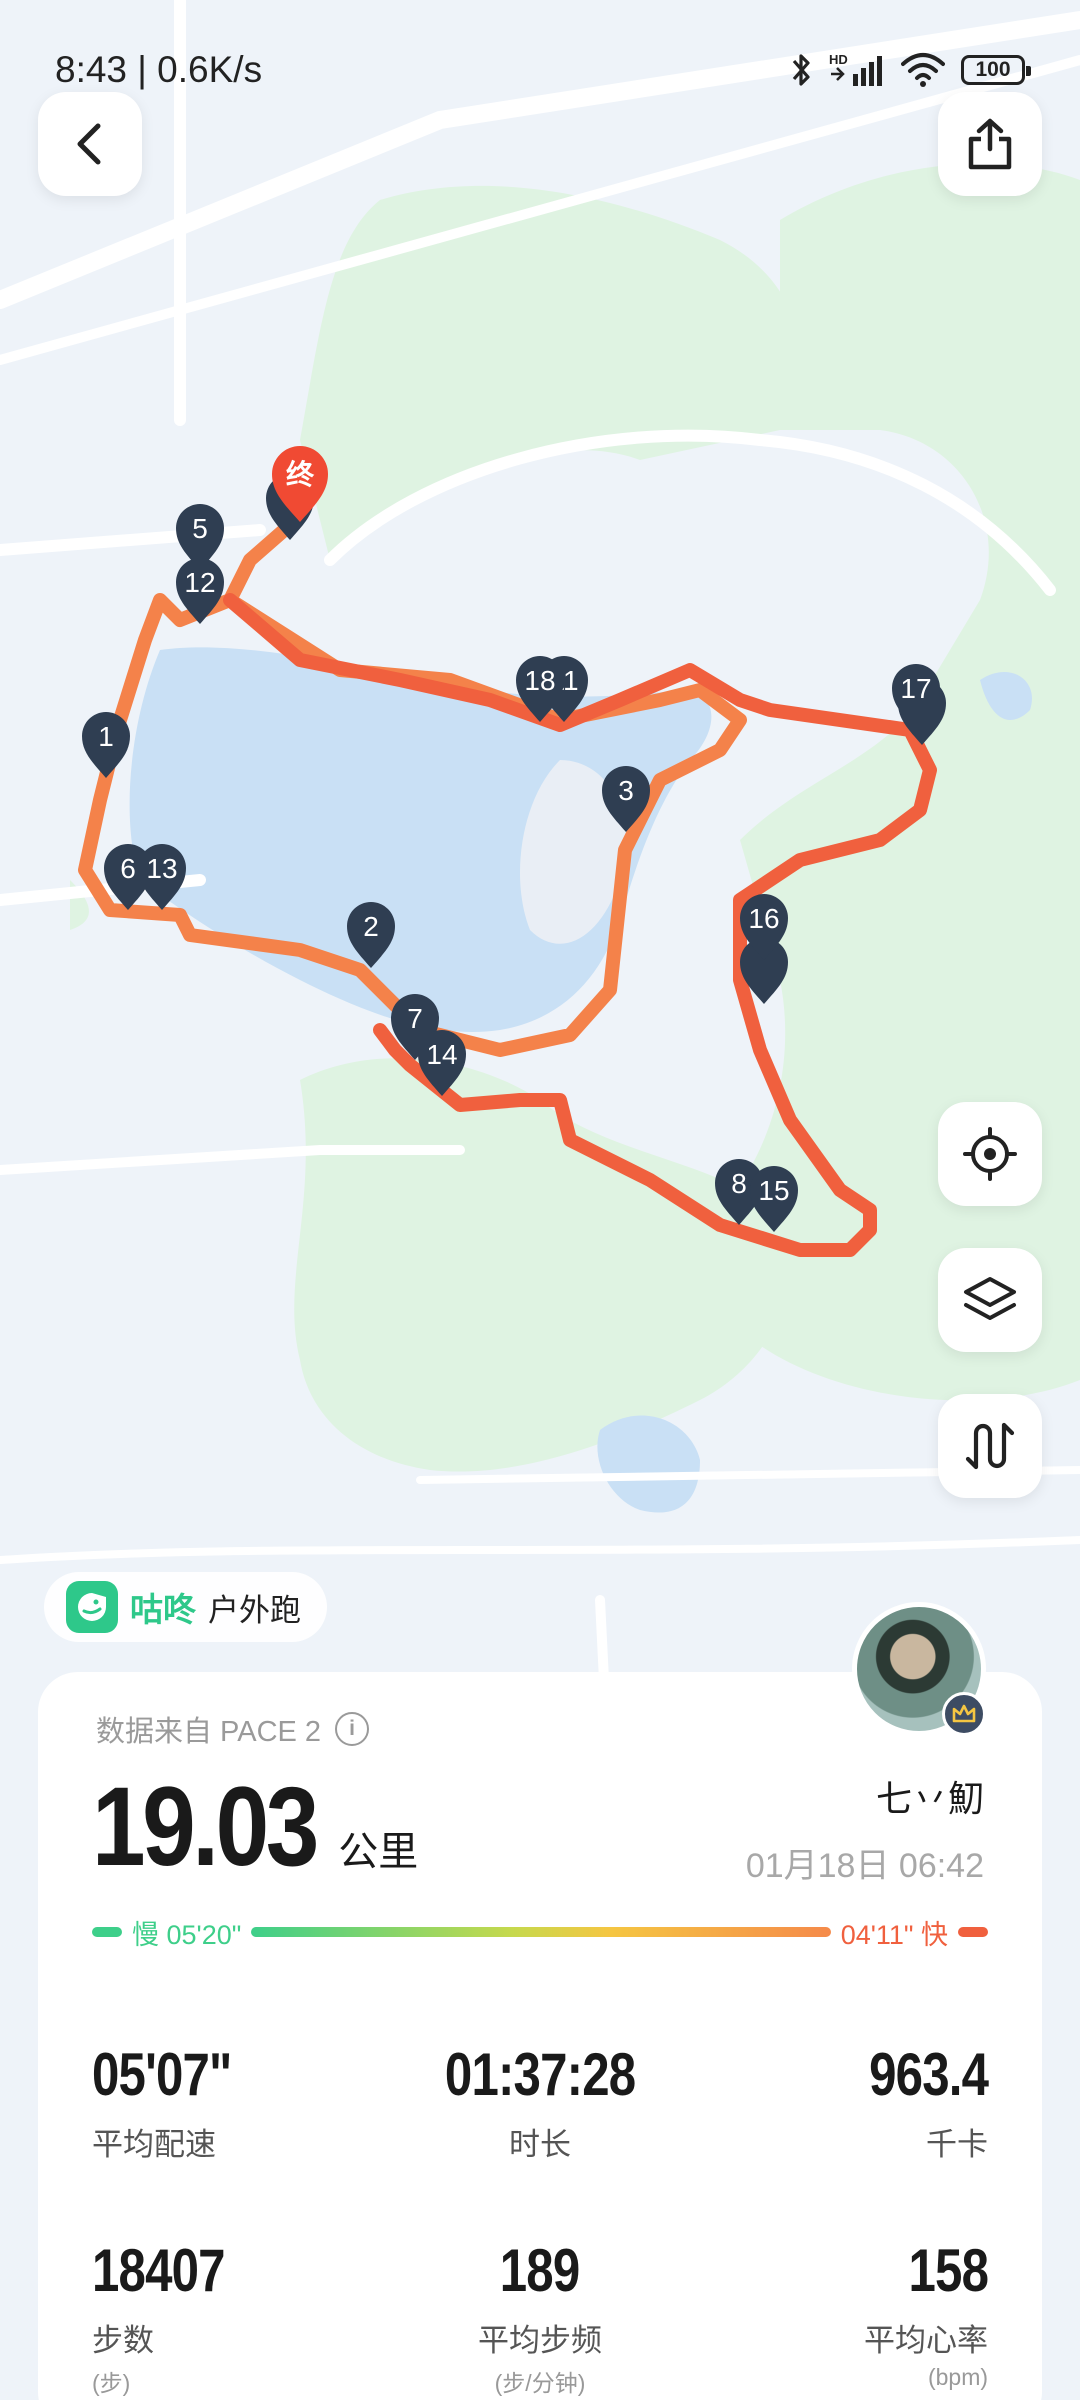 The width and height of the screenshot is (1080, 2400). What do you see at coordinates (128, 868) in the screenshot?
I see `km-marker: 6` at bounding box center [128, 868].